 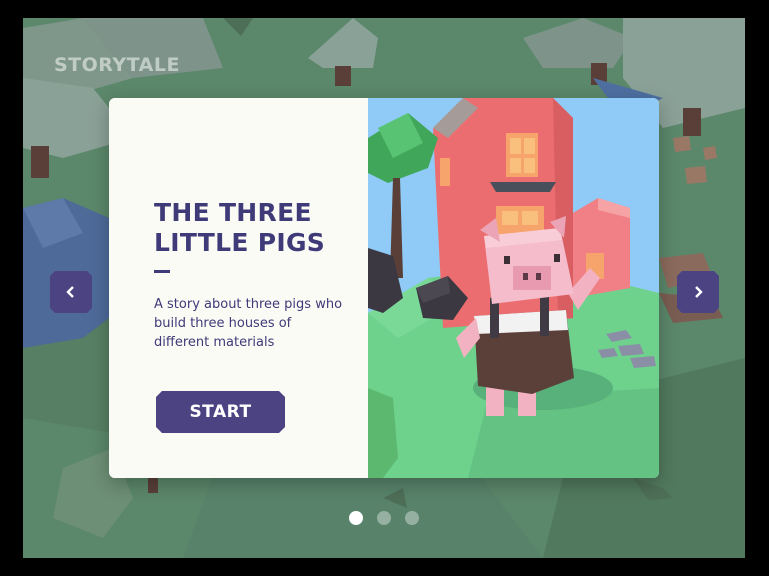 I want to click on chevron-left-icon, so click(x=70, y=292).